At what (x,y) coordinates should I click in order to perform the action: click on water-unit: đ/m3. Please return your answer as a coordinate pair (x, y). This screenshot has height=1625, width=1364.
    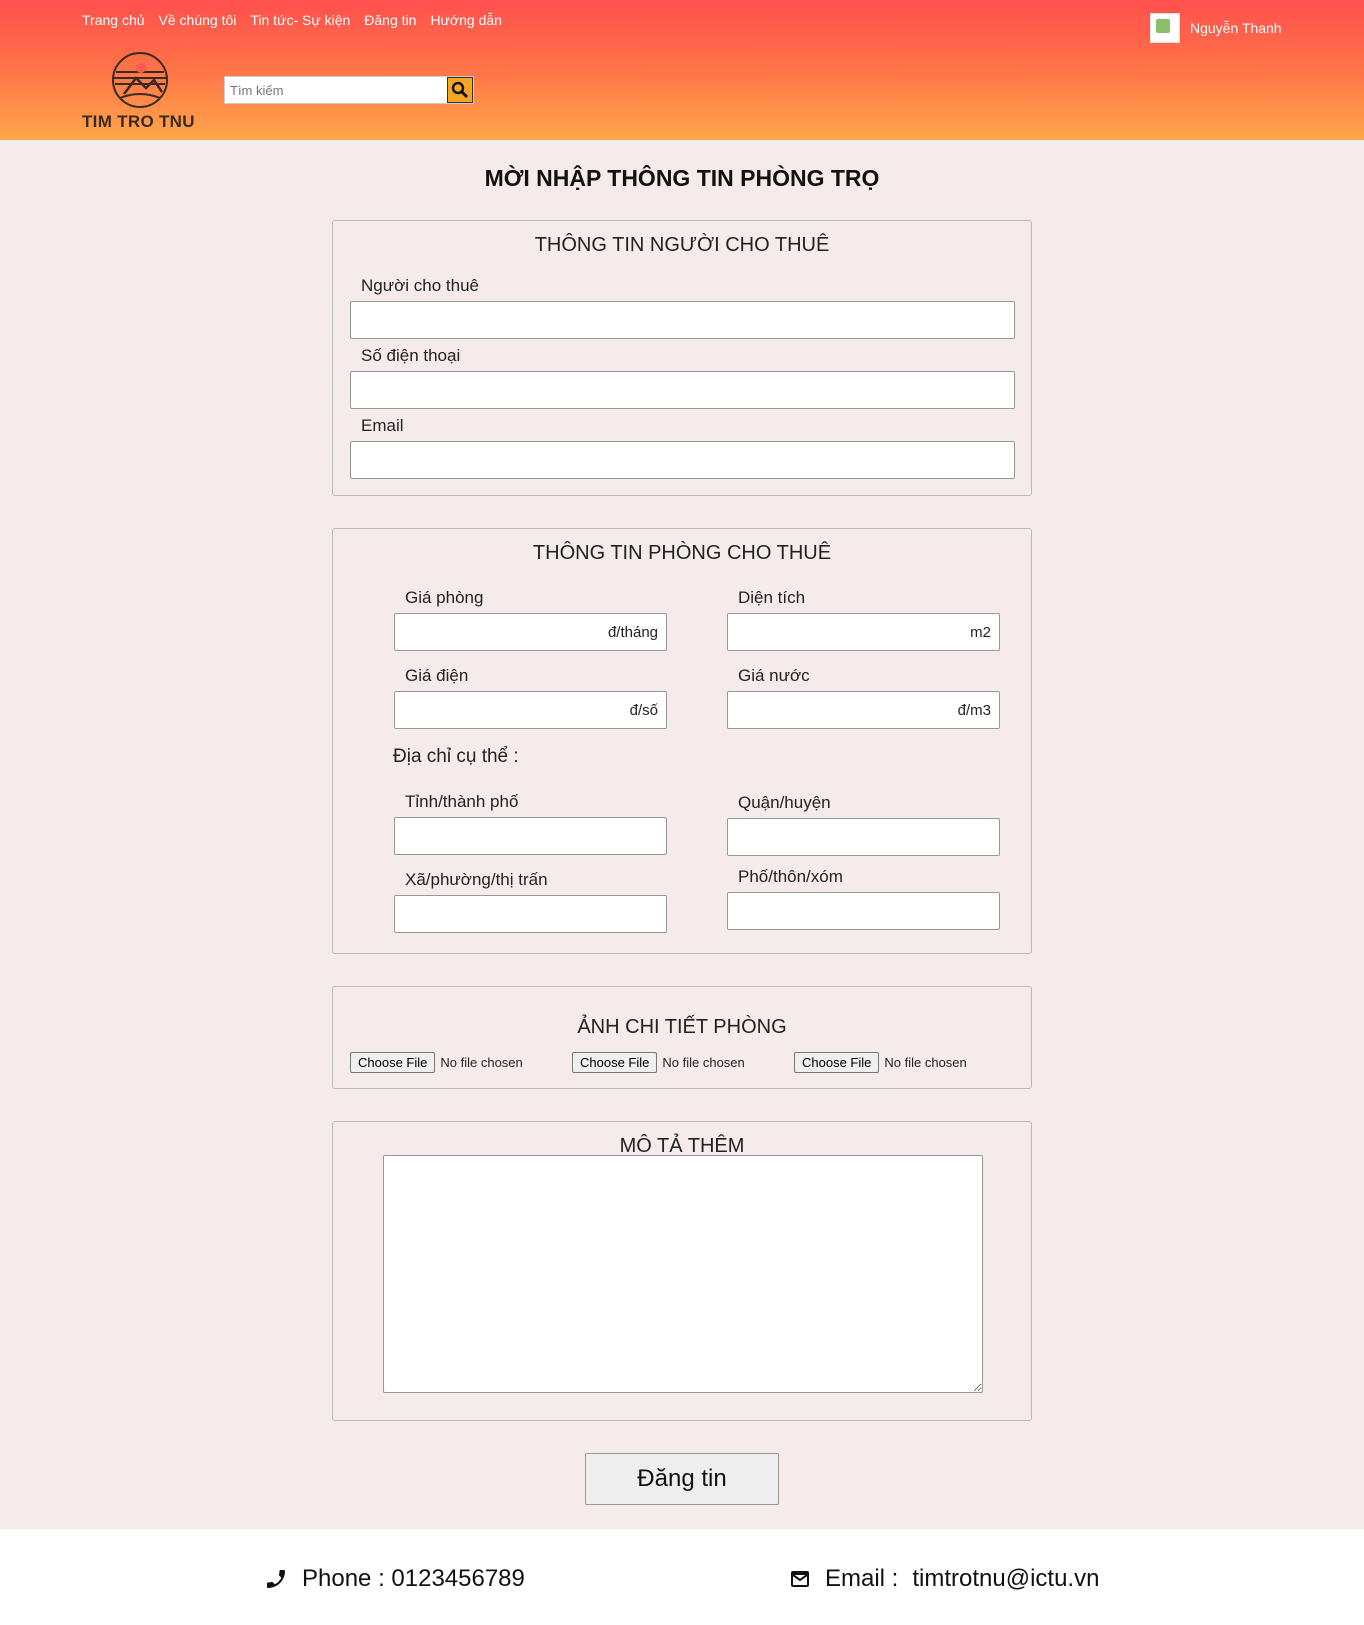
    Looking at the image, I should click on (974, 710).